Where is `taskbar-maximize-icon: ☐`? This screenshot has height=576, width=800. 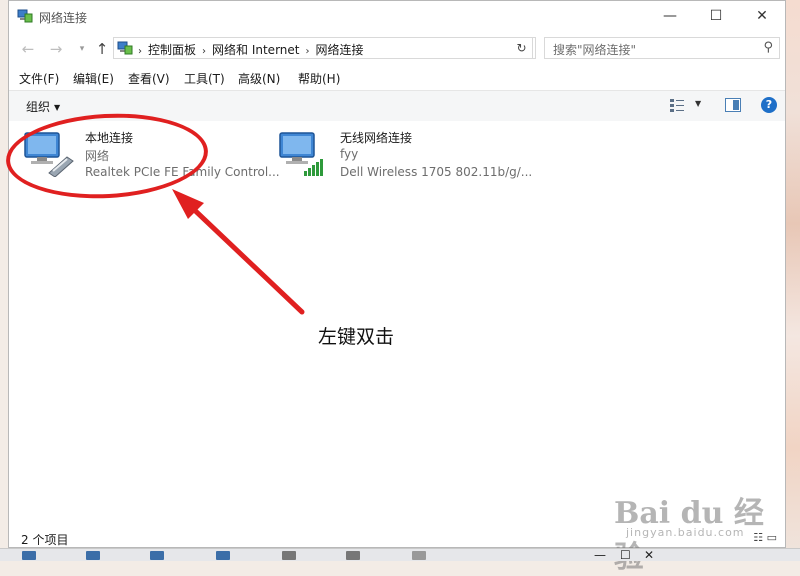 taskbar-maximize-icon: ☐ is located at coordinates (625, 555).